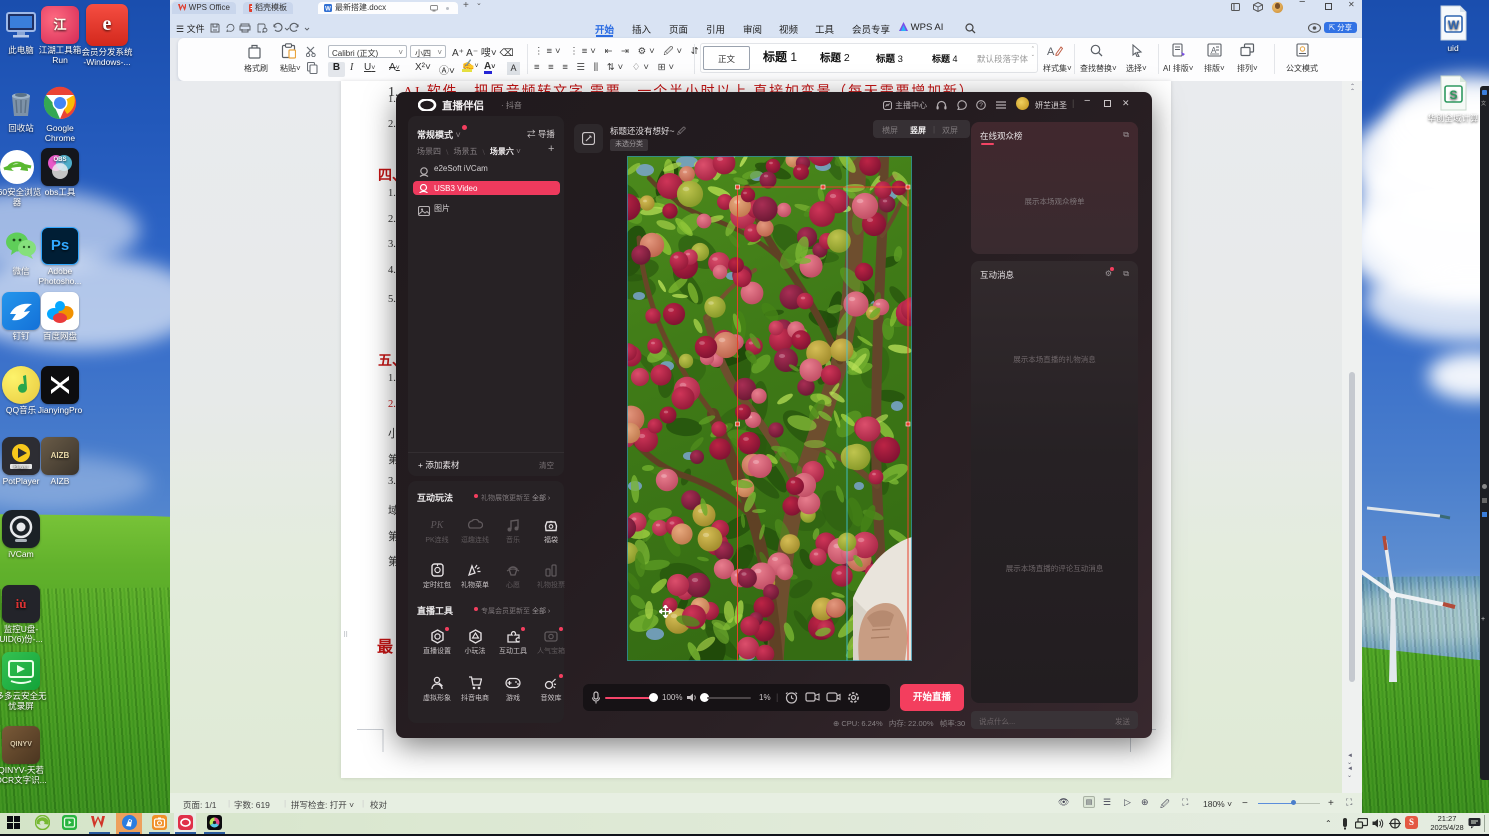  I want to click on svg-text: S, so click(1453, 95).